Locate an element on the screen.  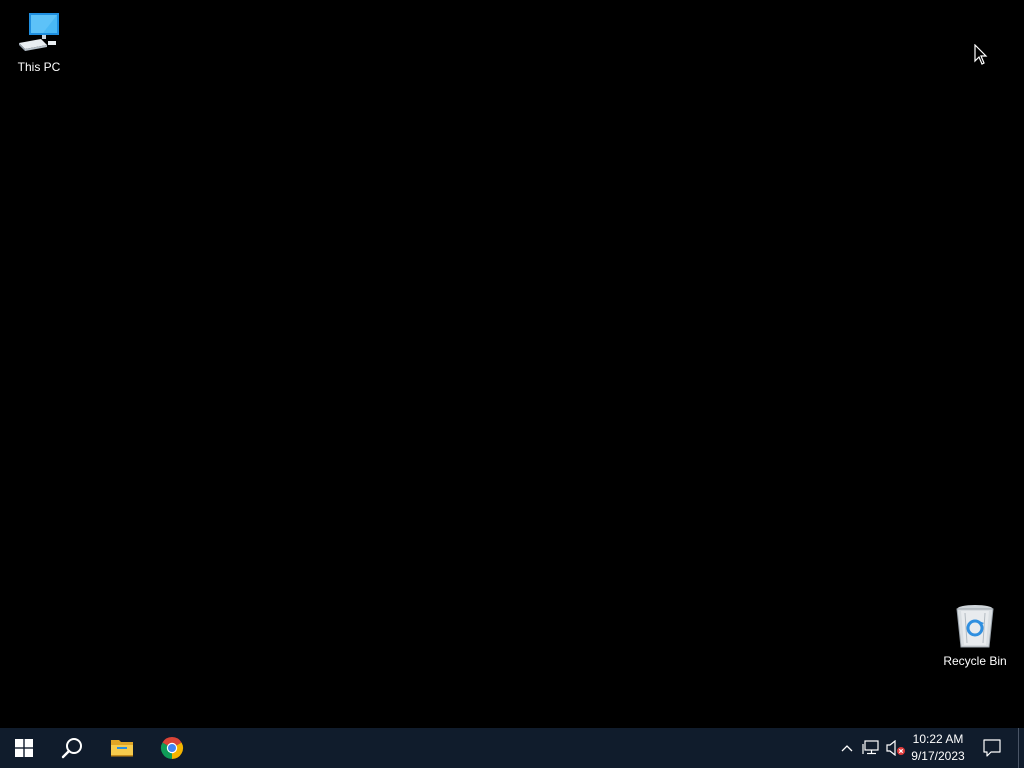
search-button is located at coordinates (72, 748).